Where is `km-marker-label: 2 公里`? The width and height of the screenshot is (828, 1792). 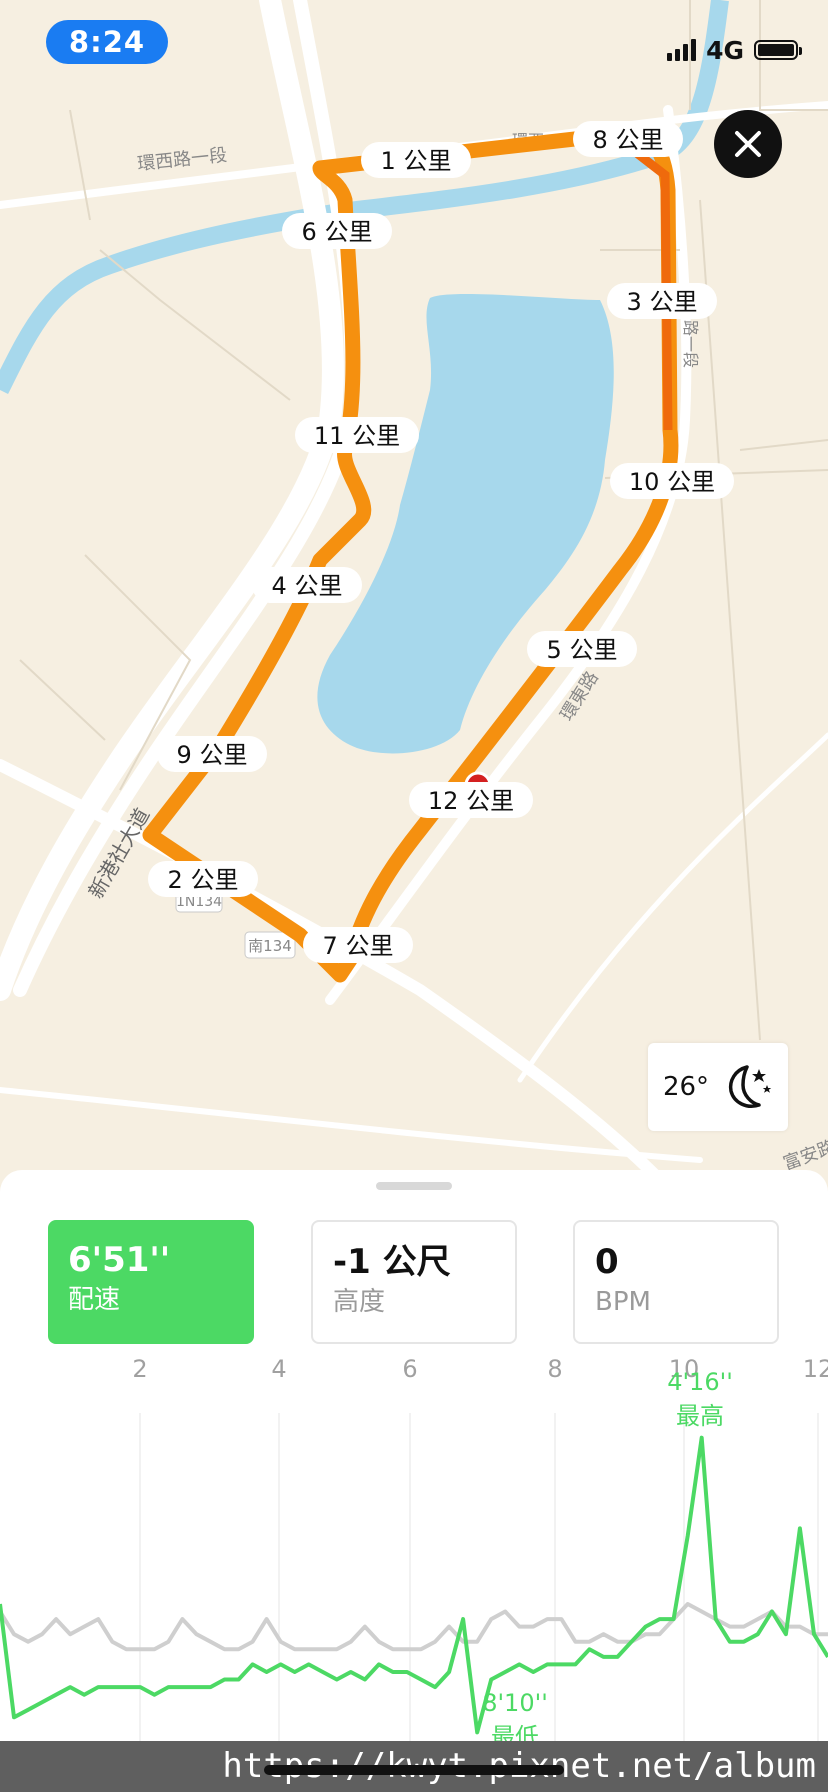 km-marker-label: 2 公里 is located at coordinates (203, 880).